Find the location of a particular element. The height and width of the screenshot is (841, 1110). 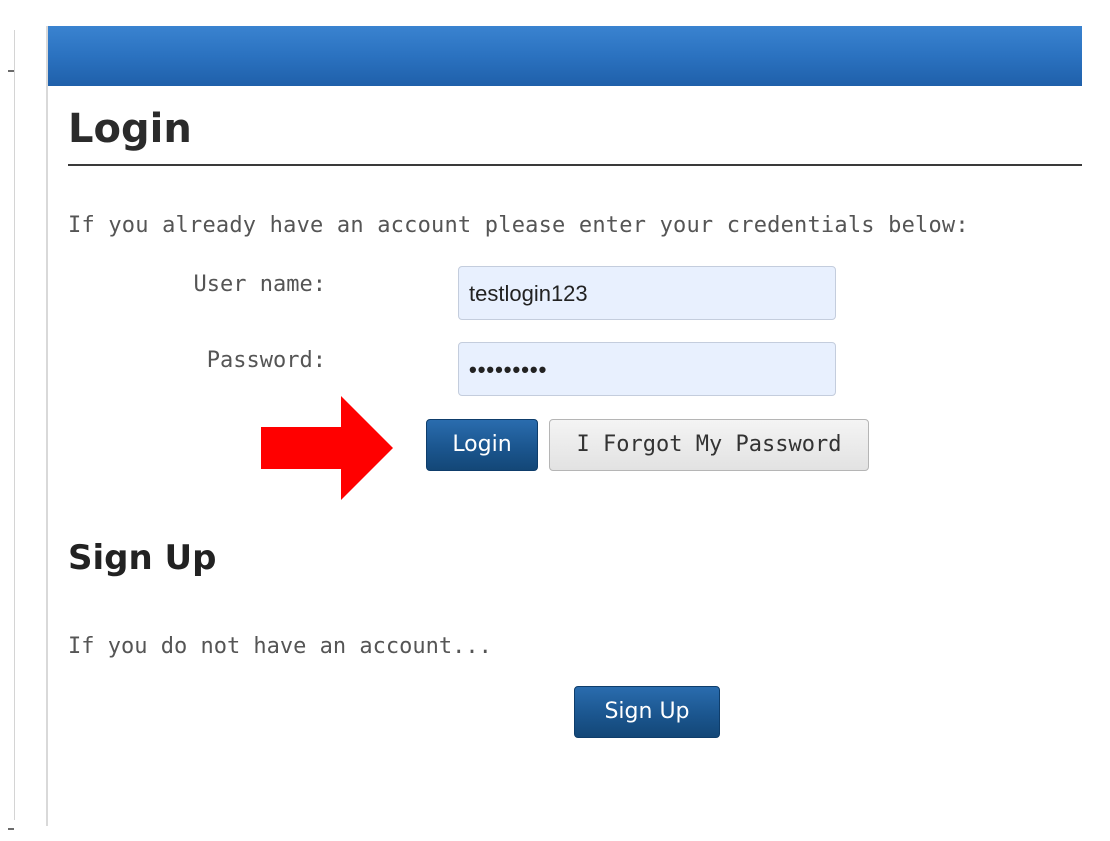

heading-divider is located at coordinates (575, 165).